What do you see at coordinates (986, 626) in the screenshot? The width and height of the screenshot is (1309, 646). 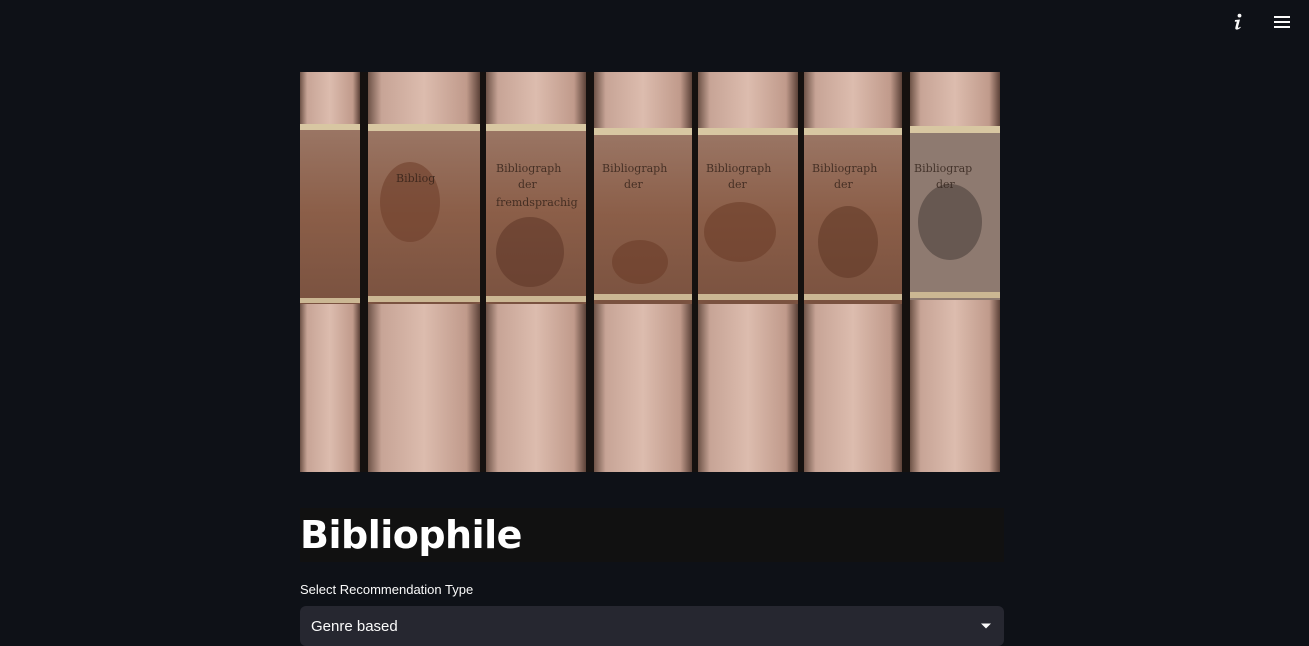 I see `chevron-down-icon` at bounding box center [986, 626].